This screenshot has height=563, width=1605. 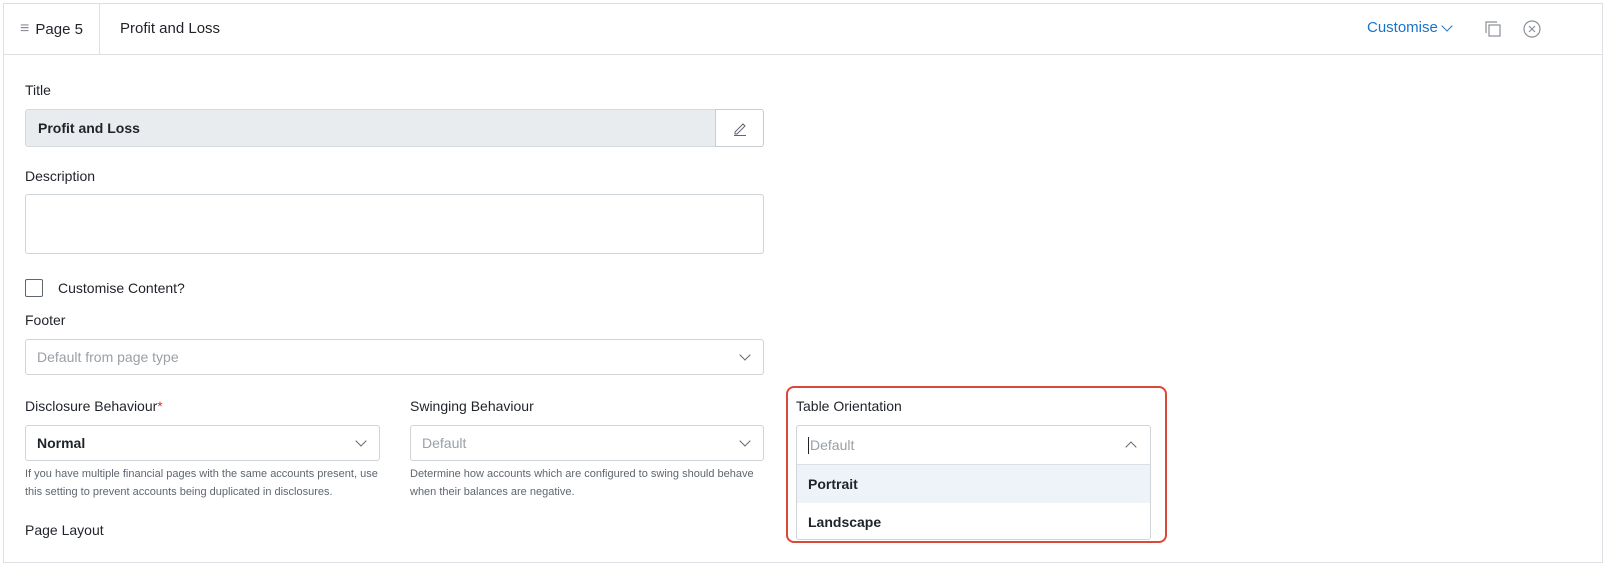 What do you see at coordinates (160, 406) in the screenshot?
I see `required-mark: *` at bounding box center [160, 406].